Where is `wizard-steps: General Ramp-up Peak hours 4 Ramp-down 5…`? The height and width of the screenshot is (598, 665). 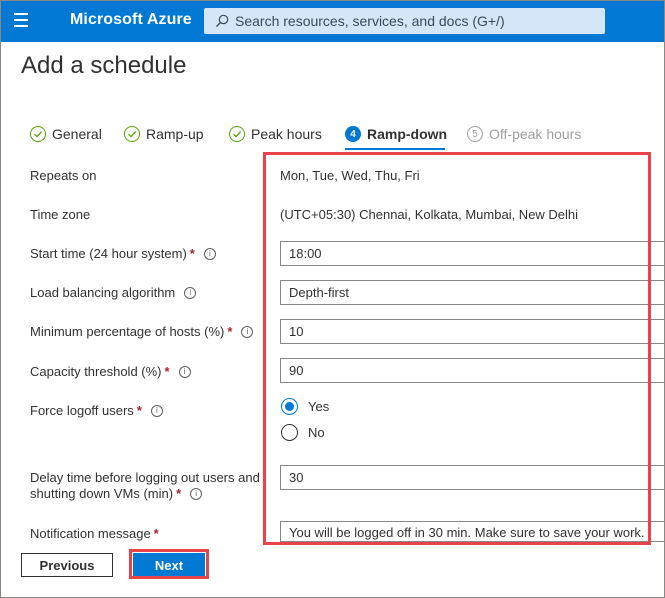 wizard-steps: General Ramp-up Peak hours 4 Ramp-down 5… is located at coordinates (332, 136).